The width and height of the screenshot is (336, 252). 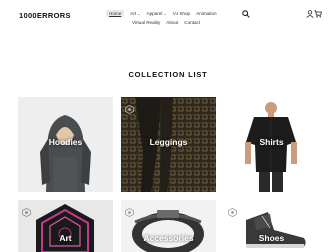 I want to click on collection-card-hoodies: Hoodies, so click(x=65, y=144).